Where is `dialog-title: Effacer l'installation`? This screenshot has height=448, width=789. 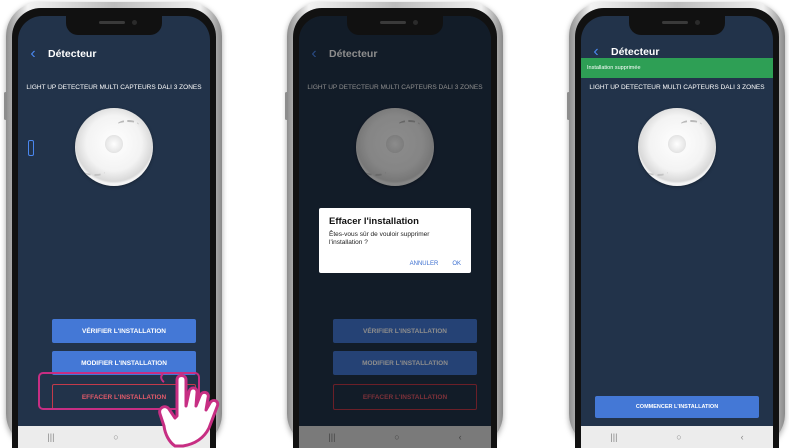 dialog-title: Effacer l'installation is located at coordinates (374, 221).